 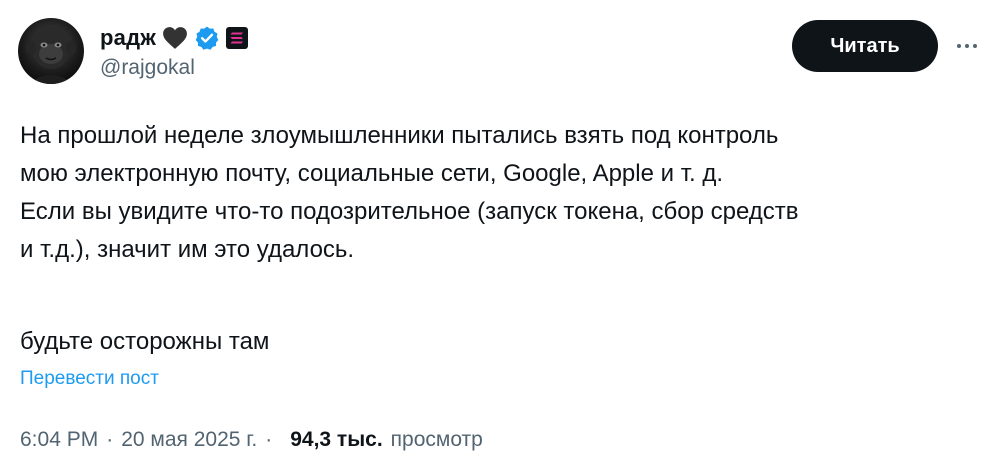 What do you see at coordinates (147, 68) in the screenshot?
I see `author-handle: @rajgokal` at bounding box center [147, 68].